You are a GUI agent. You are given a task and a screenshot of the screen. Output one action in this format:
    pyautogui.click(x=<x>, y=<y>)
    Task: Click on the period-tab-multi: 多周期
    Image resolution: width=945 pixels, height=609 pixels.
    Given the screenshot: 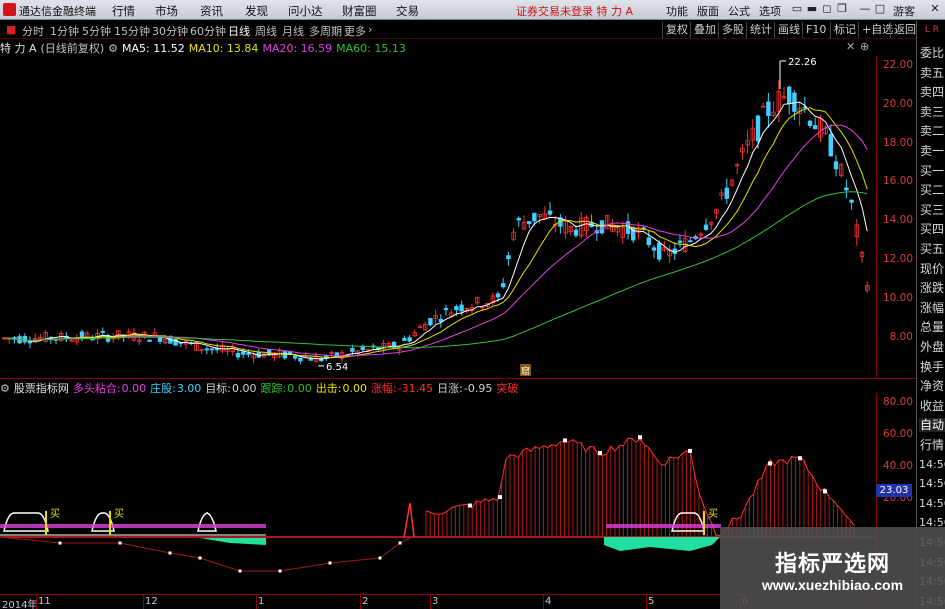 What is the action you would take?
    pyautogui.click(x=325, y=31)
    